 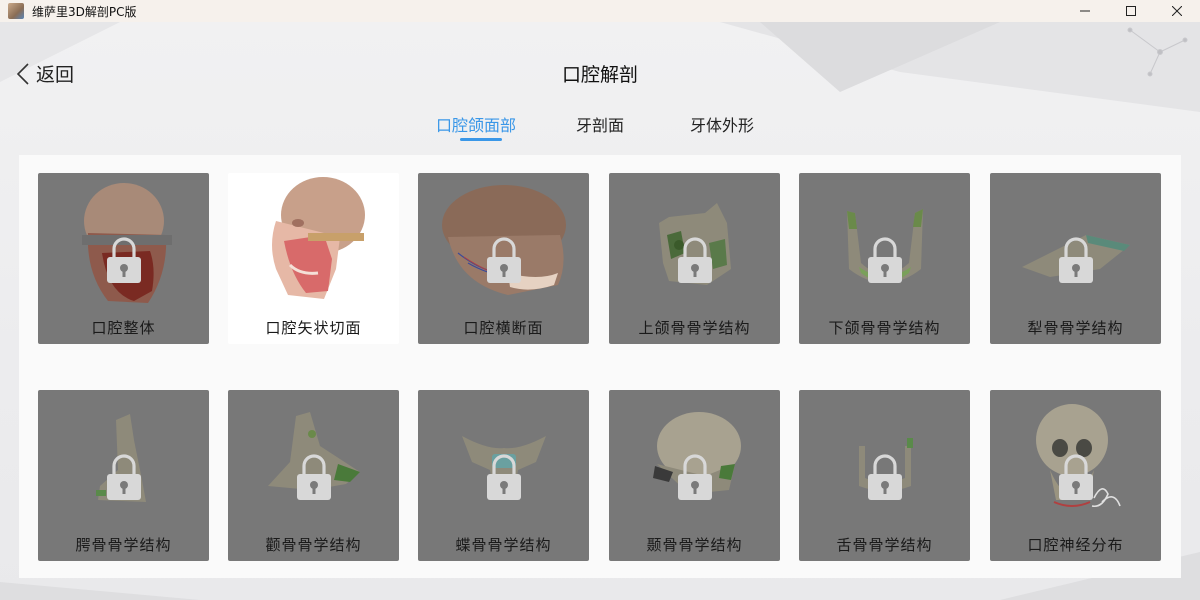 What do you see at coordinates (318, 238) in the screenshot?
I see `sagittal-head-model-icon` at bounding box center [318, 238].